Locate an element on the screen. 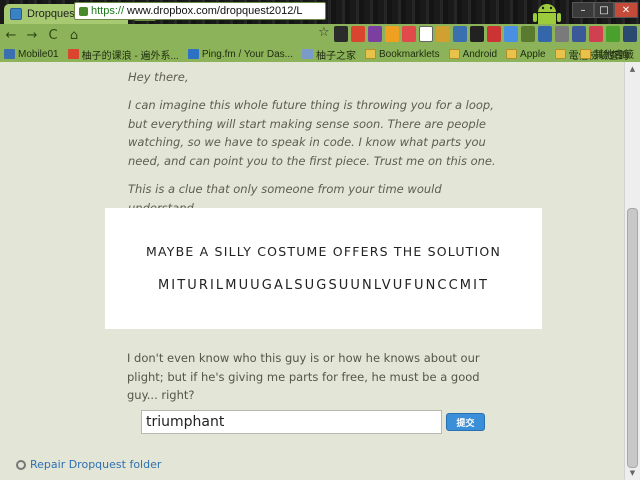  bookmark-folder-android: Android is located at coordinates (473, 54).